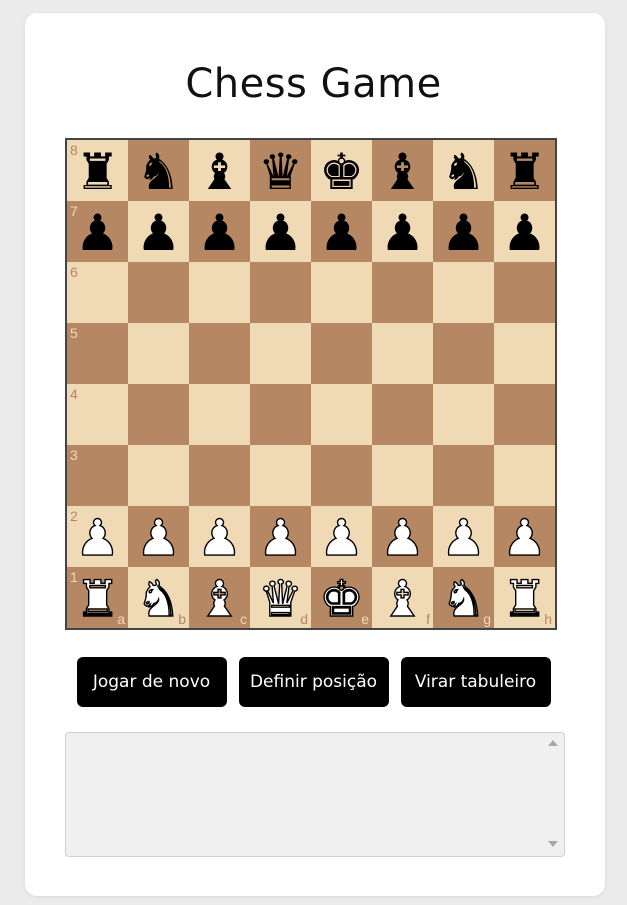 This screenshot has height=905, width=627. I want to click on square-e2: ♟, so click(341, 536).